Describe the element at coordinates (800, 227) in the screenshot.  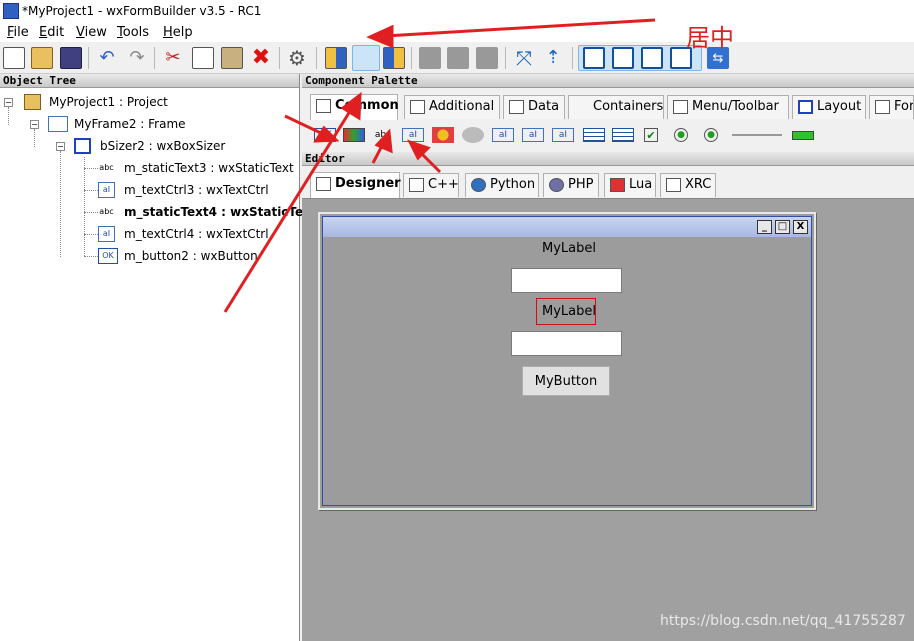
I see `close-button: X` at that location.